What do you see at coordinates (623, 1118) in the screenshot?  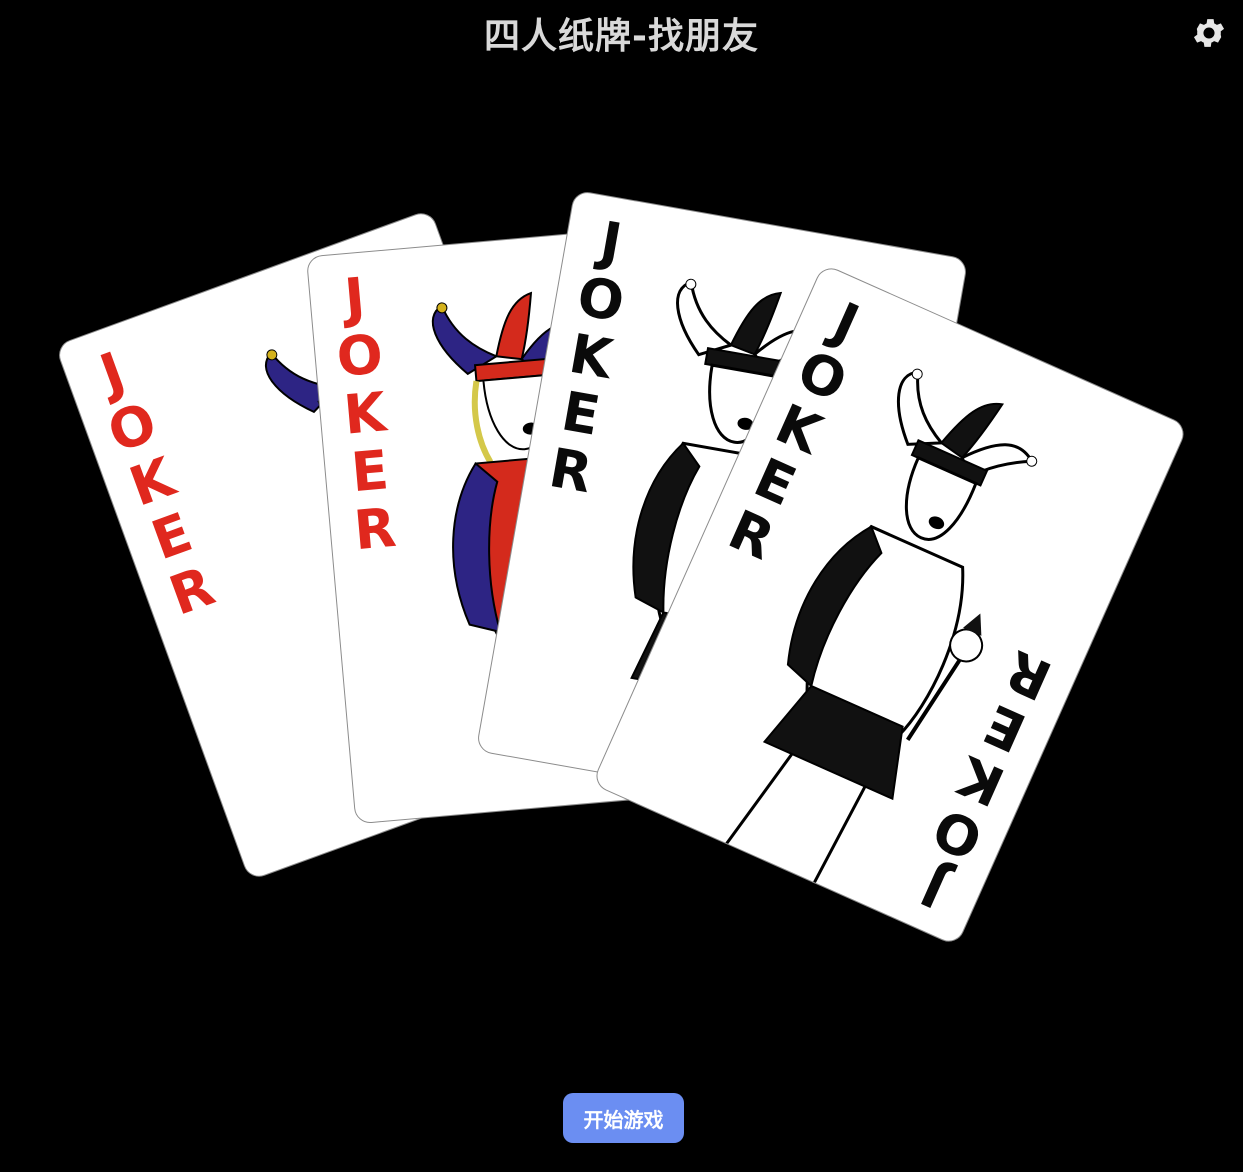 I see `start-game-button: 开始游戏` at bounding box center [623, 1118].